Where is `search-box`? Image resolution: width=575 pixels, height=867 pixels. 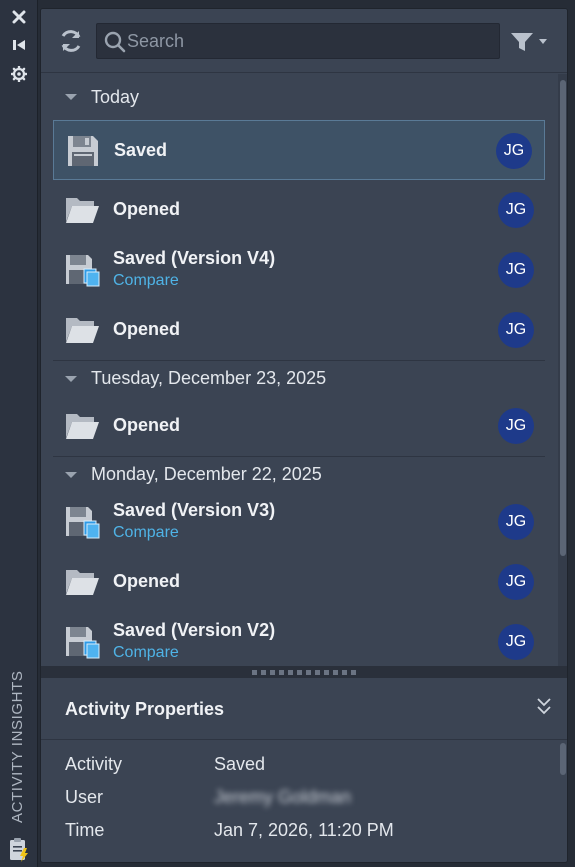
search-box is located at coordinates (298, 41).